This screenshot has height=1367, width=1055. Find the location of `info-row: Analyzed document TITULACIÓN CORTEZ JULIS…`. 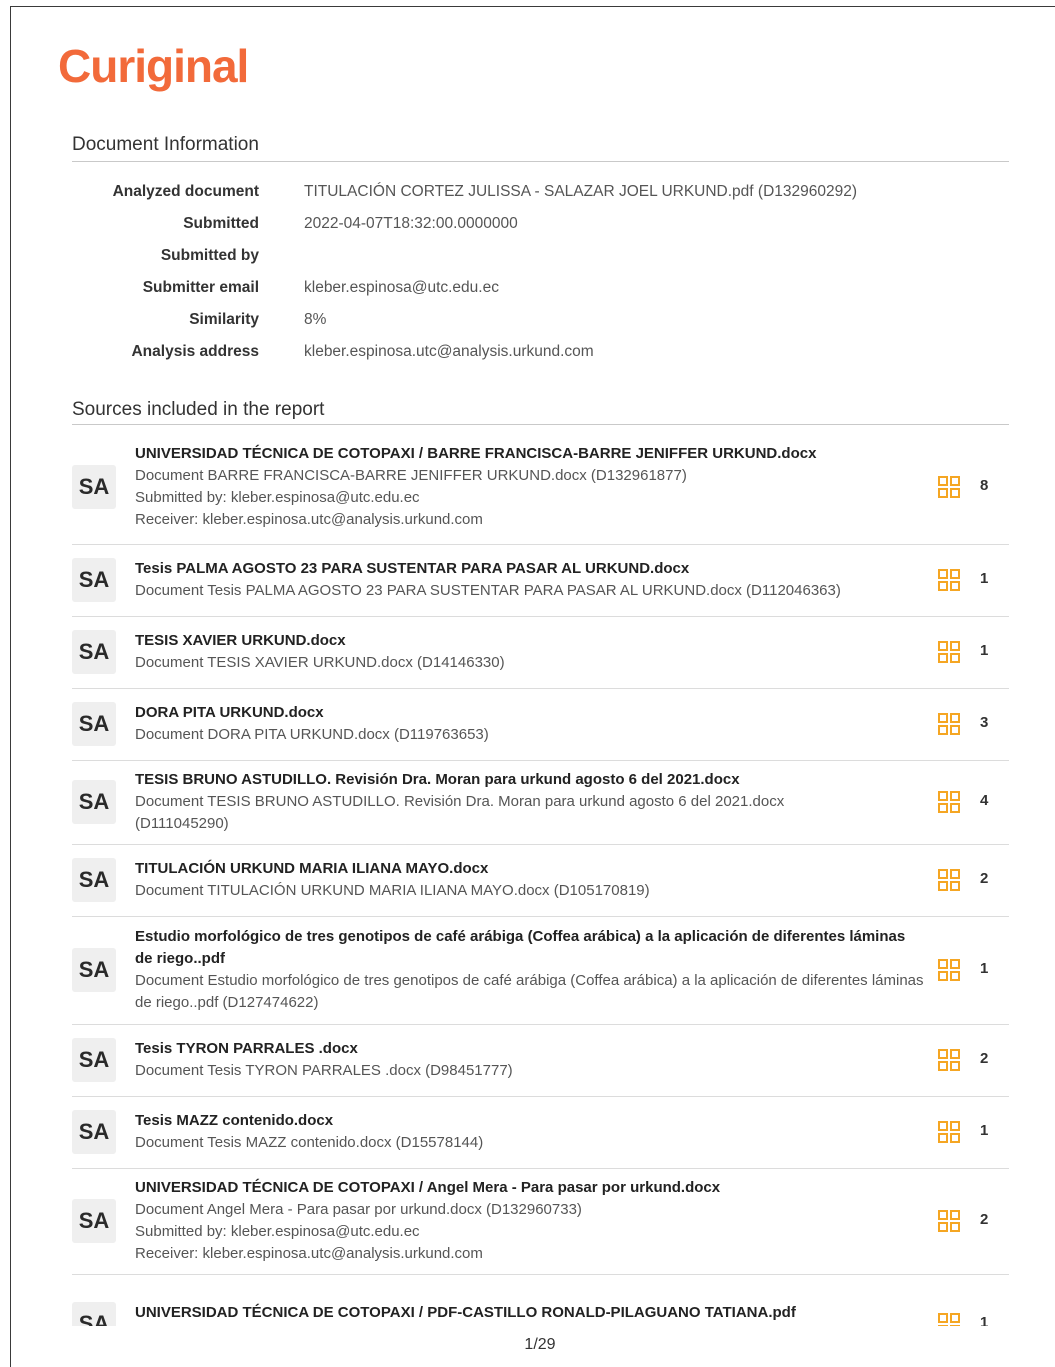

info-row: Analyzed document TITULACIÓN CORTEZ JULIS… is located at coordinates (540, 192).